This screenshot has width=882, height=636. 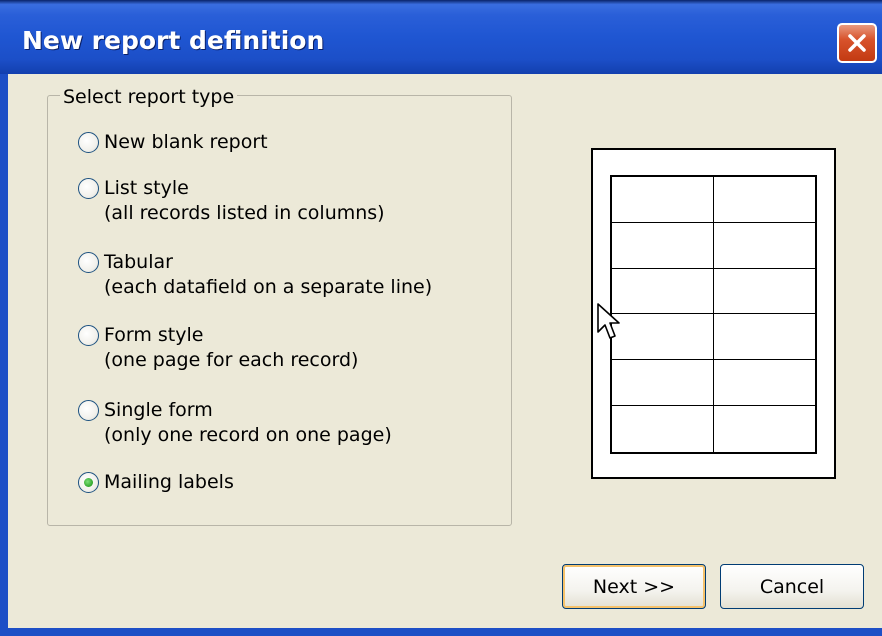 I want to click on window-border-bottom, so click(x=441, y=632).